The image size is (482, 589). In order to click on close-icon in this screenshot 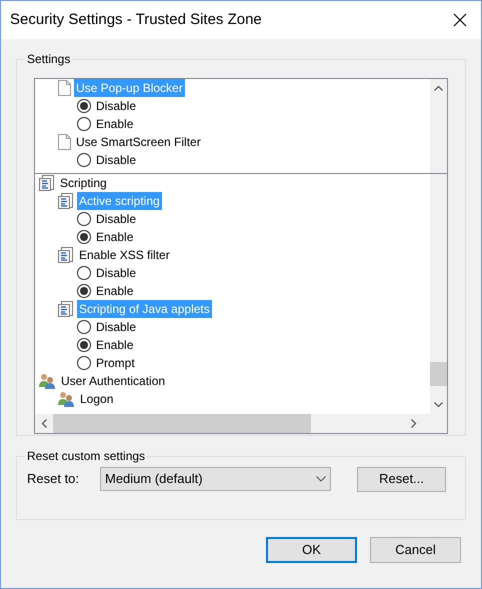, I will do `click(460, 20)`.